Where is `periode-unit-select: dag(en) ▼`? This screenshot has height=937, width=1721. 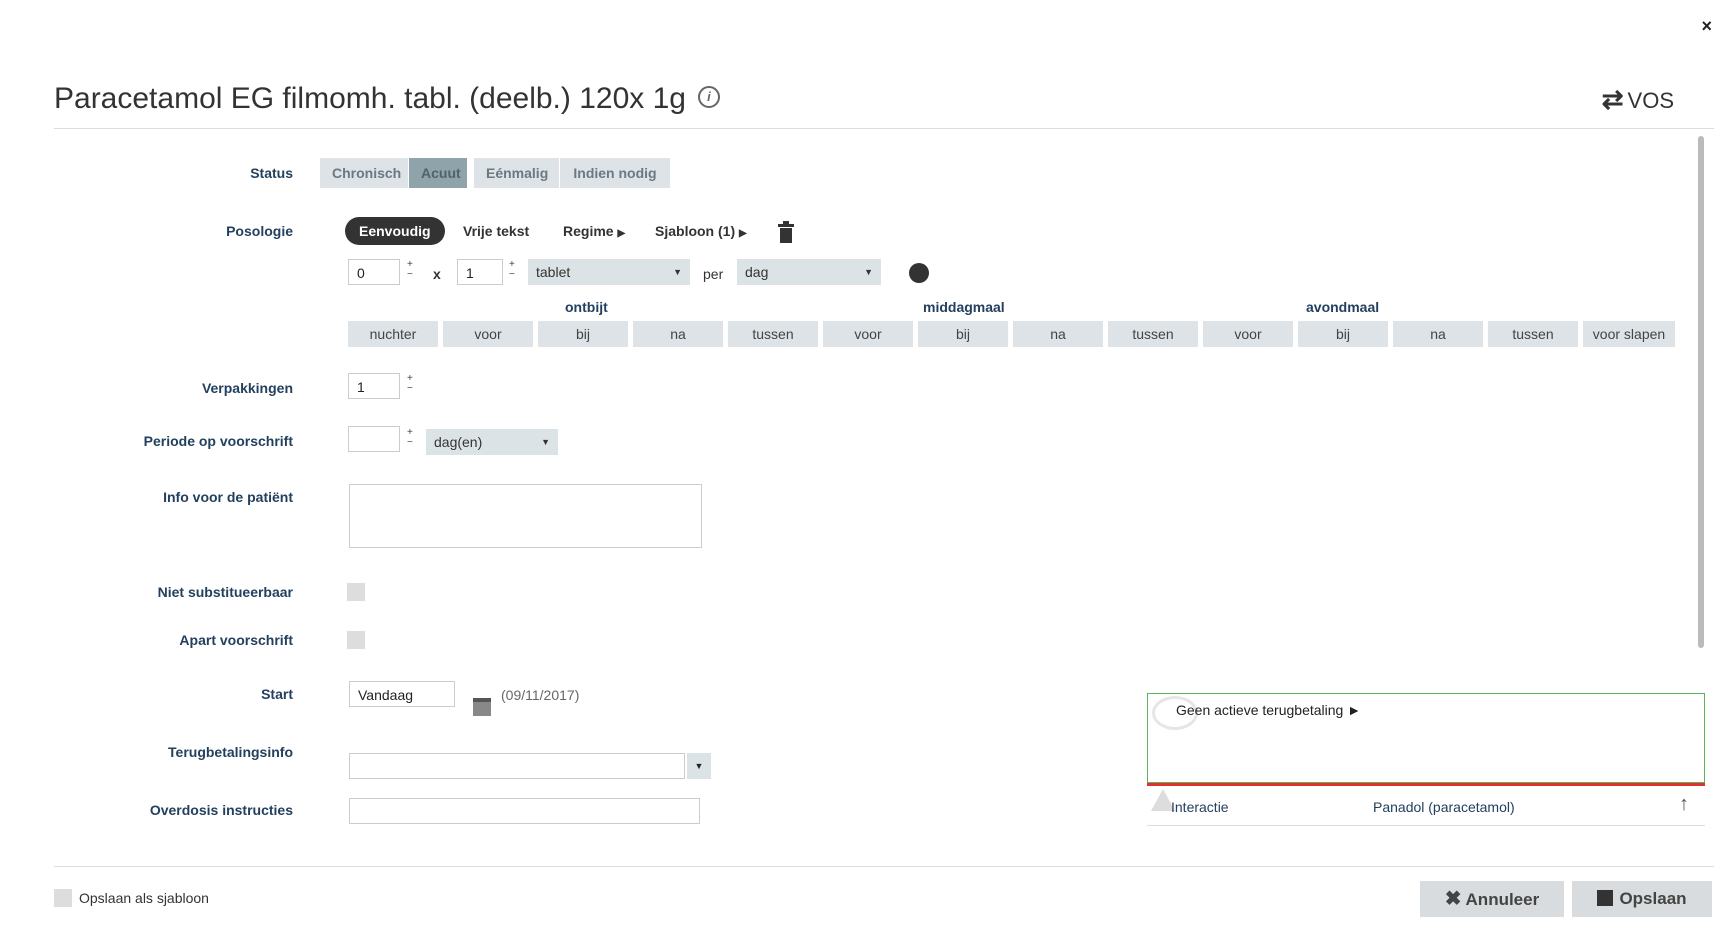 periode-unit-select: dag(en) ▼ is located at coordinates (492, 442).